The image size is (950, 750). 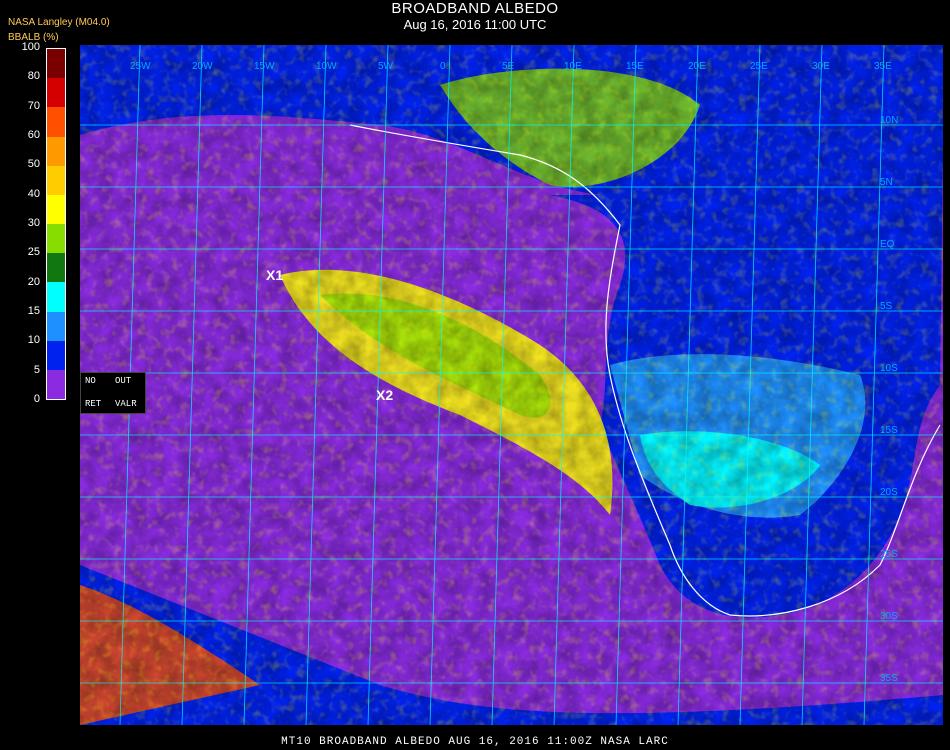 I want to click on color-scale-tick: 60, so click(x=33, y=135).